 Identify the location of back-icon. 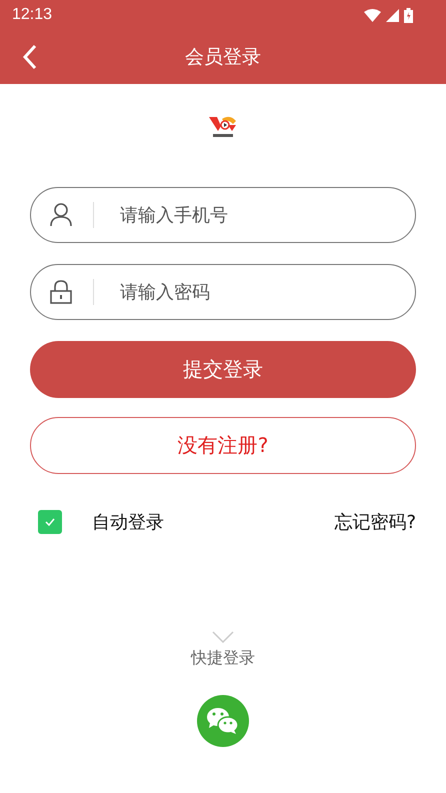
(30, 57).